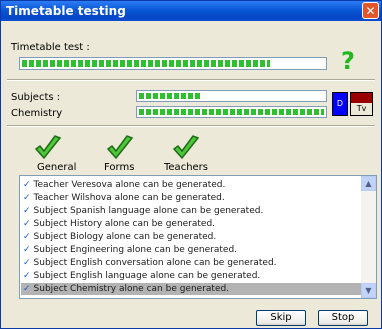 Image resolution: width=382 pixels, height=329 pixels. Describe the element at coordinates (361, 98) in the screenshot. I see `tv-indicator-red` at that location.